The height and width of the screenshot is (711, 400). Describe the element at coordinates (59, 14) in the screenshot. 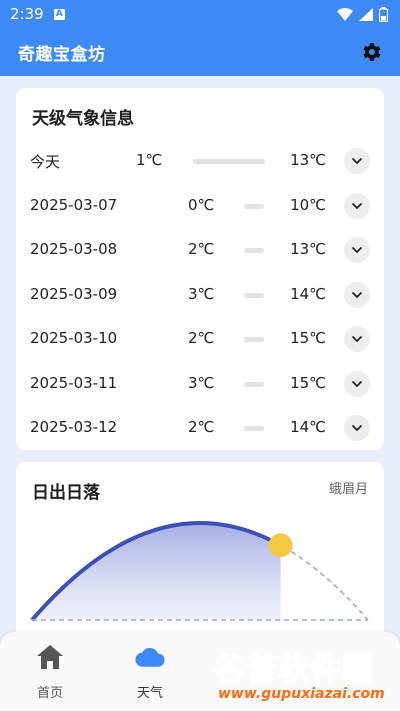

I see `notification-icon: A` at that location.